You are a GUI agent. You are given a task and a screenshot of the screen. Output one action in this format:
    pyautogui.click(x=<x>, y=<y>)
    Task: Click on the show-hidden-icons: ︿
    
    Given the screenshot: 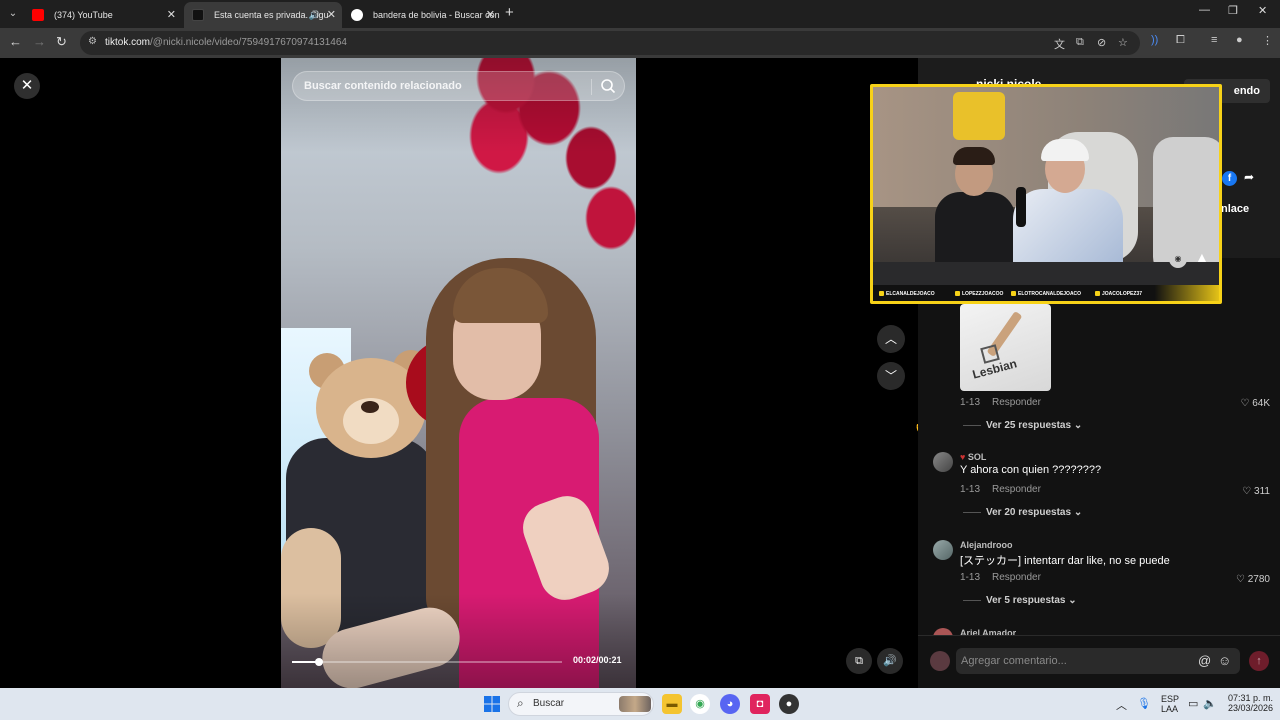 What is the action you would take?
    pyautogui.click(x=1121, y=705)
    